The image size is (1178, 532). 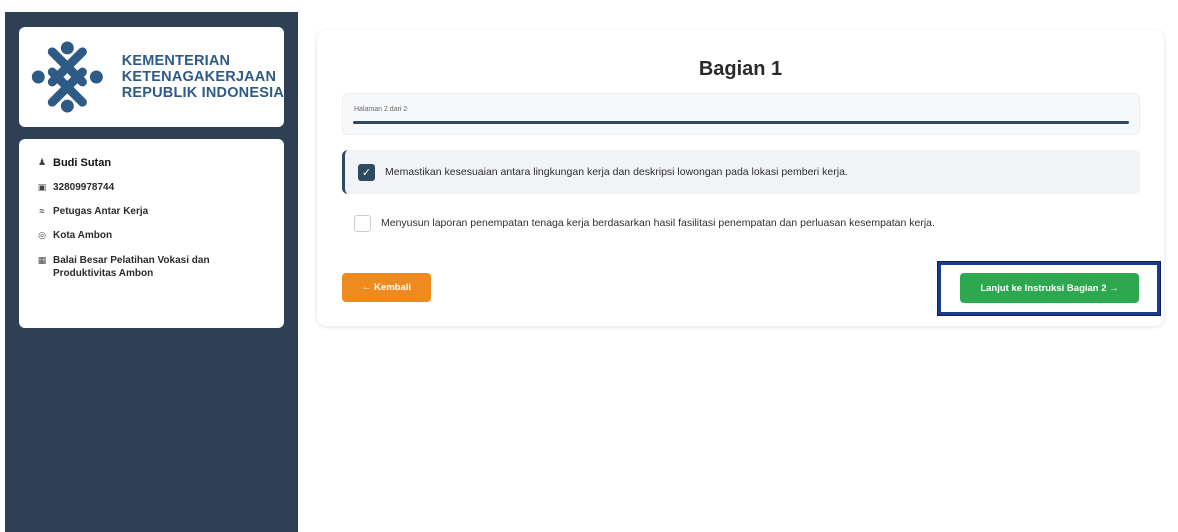 What do you see at coordinates (199, 77) in the screenshot?
I see `logo-line-2: KETENAGAKERJAAN` at bounding box center [199, 77].